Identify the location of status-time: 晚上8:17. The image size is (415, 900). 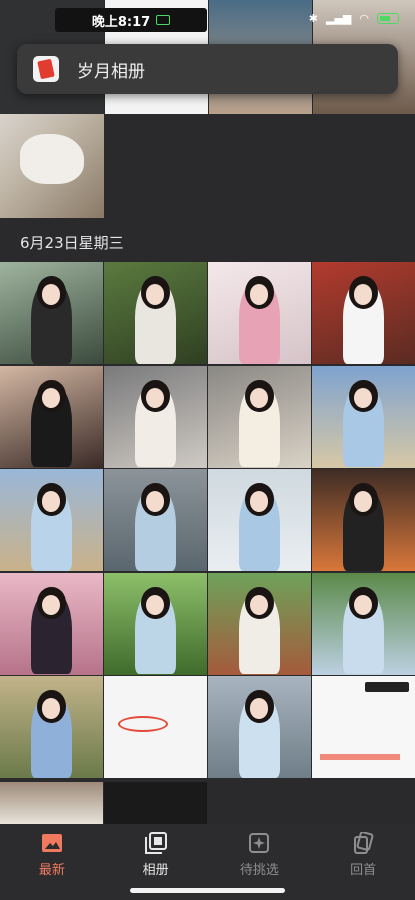
(121, 22).